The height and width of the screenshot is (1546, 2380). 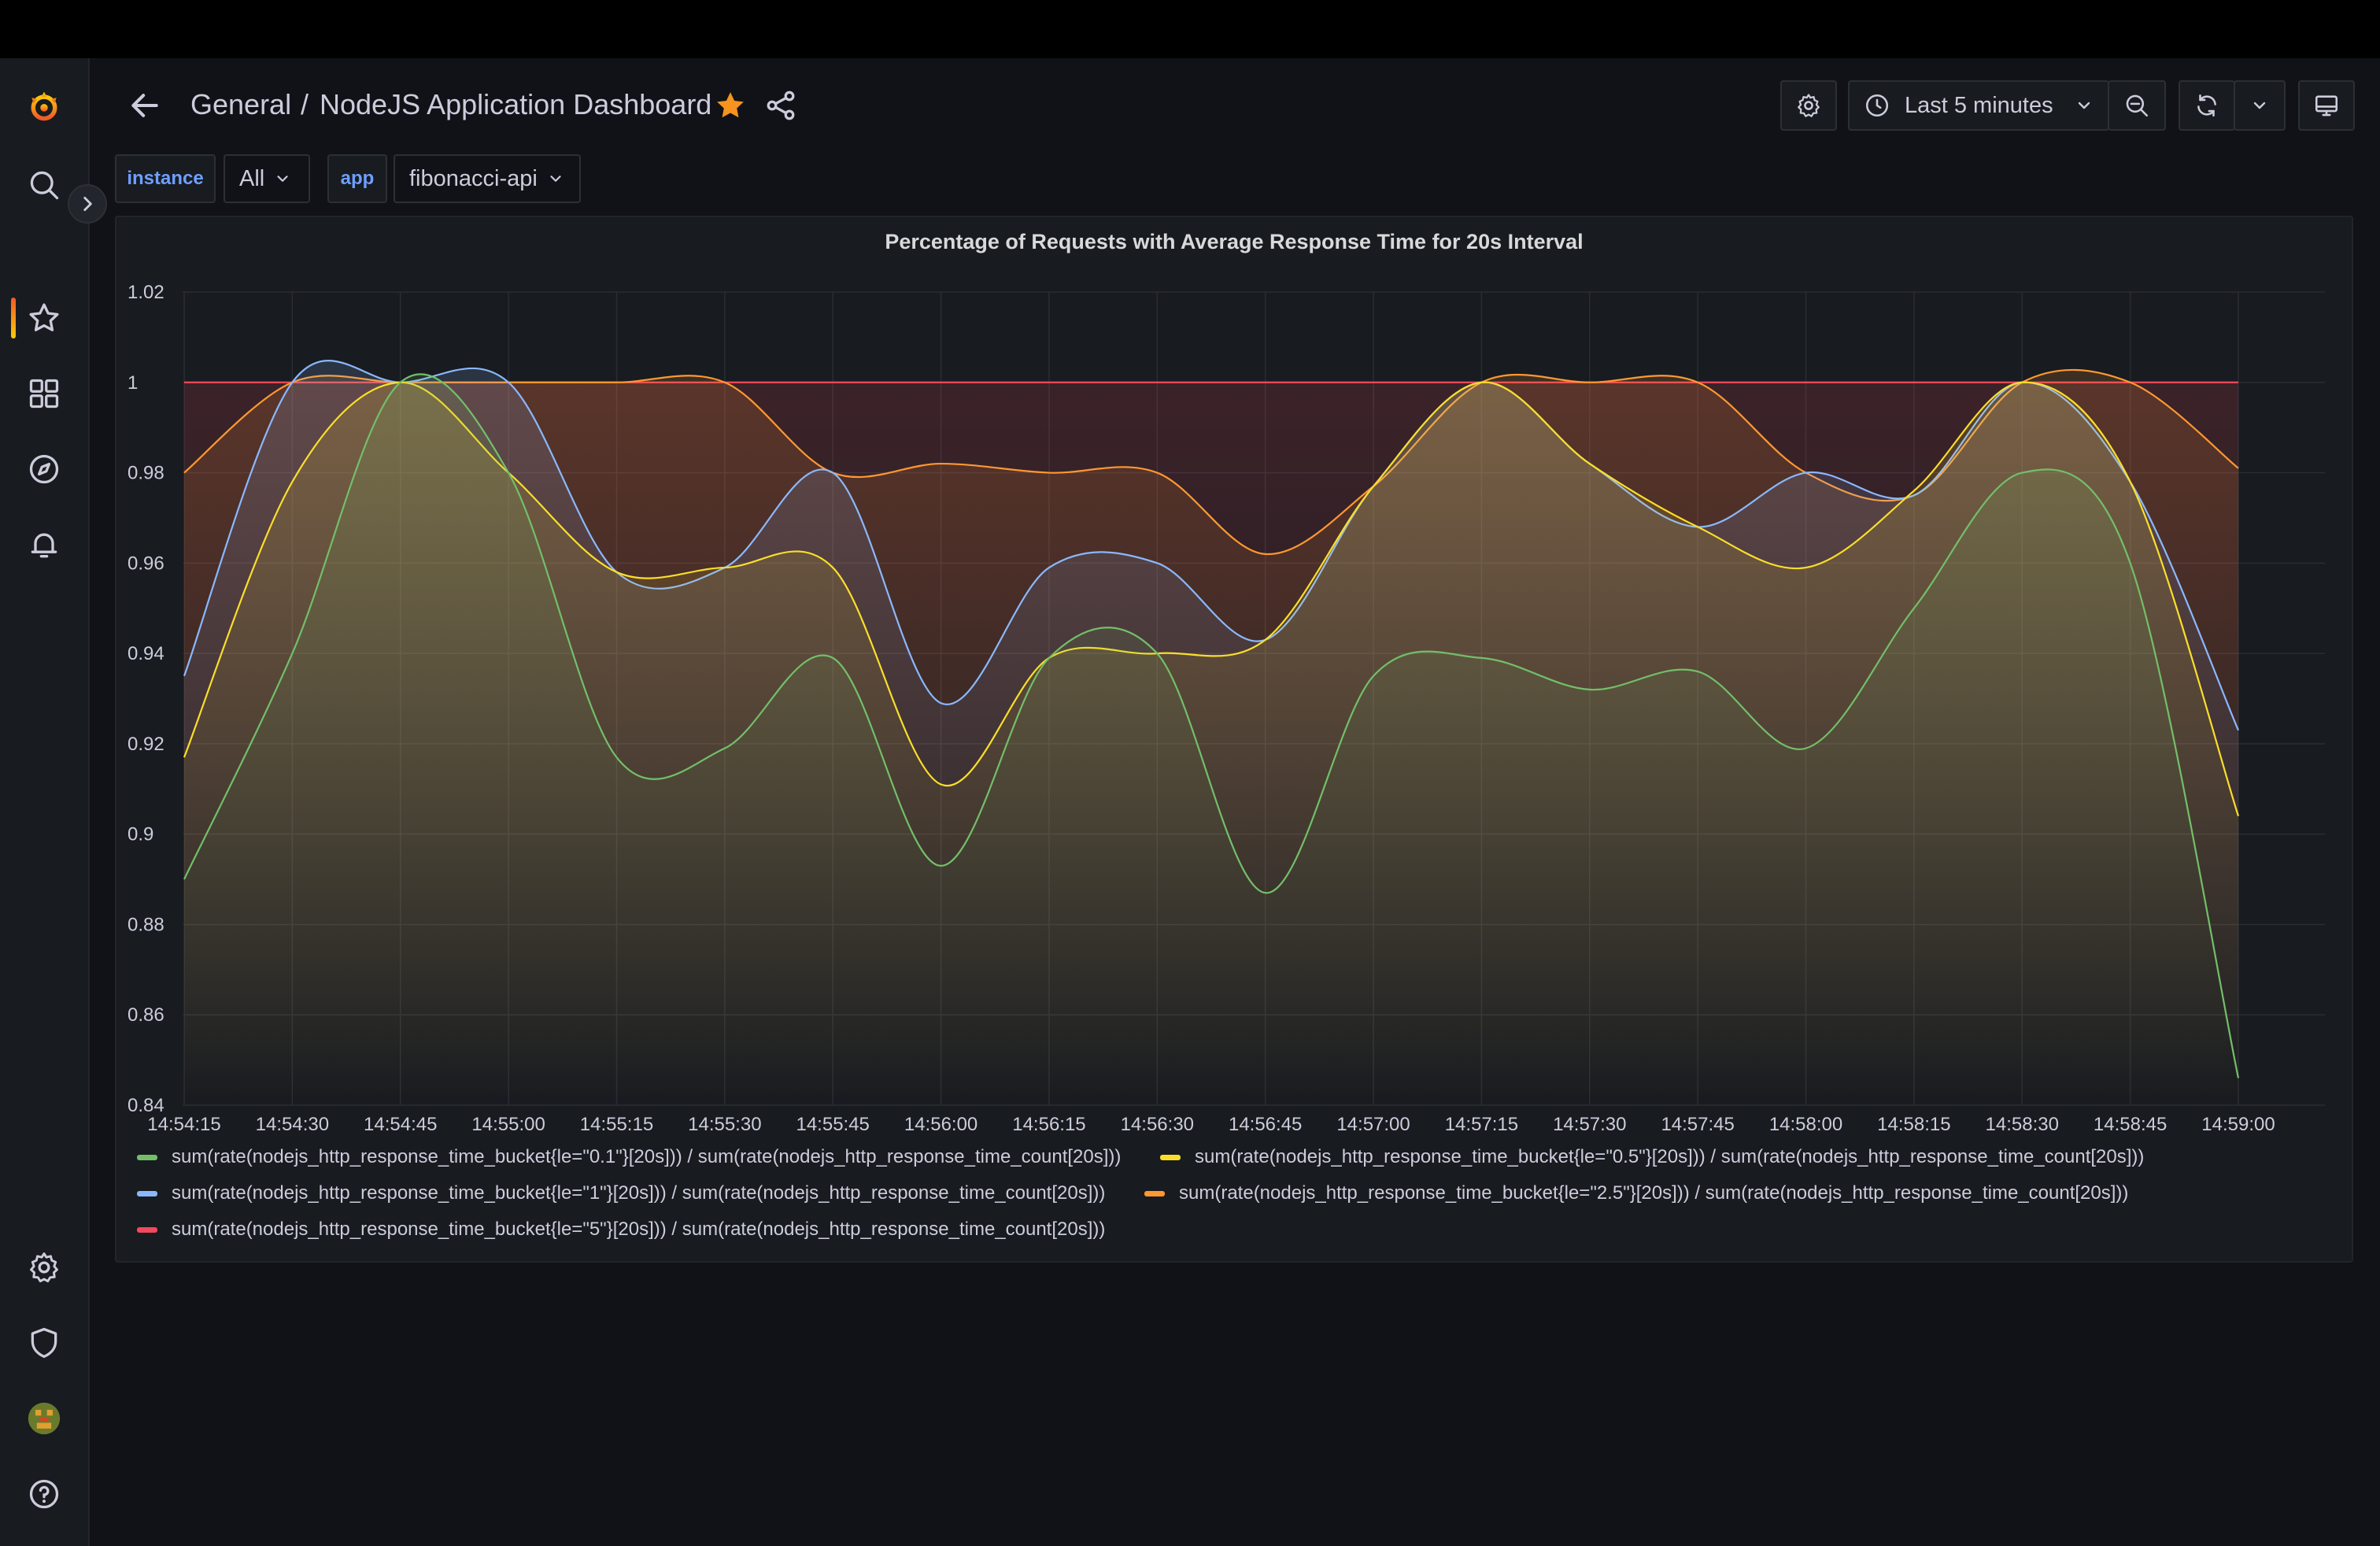 What do you see at coordinates (44, 393) in the screenshot?
I see `dashboards-icon` at bounding box center [44, 393].